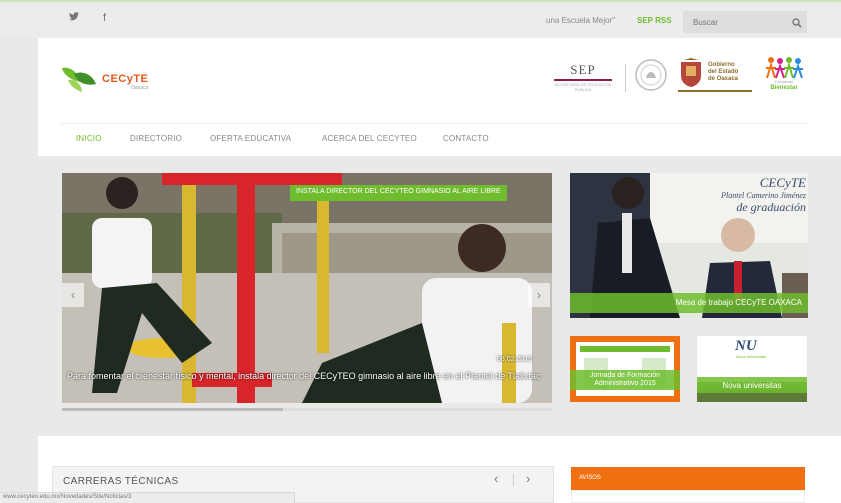 The height and width of the screenshot is (503, 841). Describe the element at coordinates (513, 480) in the screenshot. I see `carreras-divider` at that location.